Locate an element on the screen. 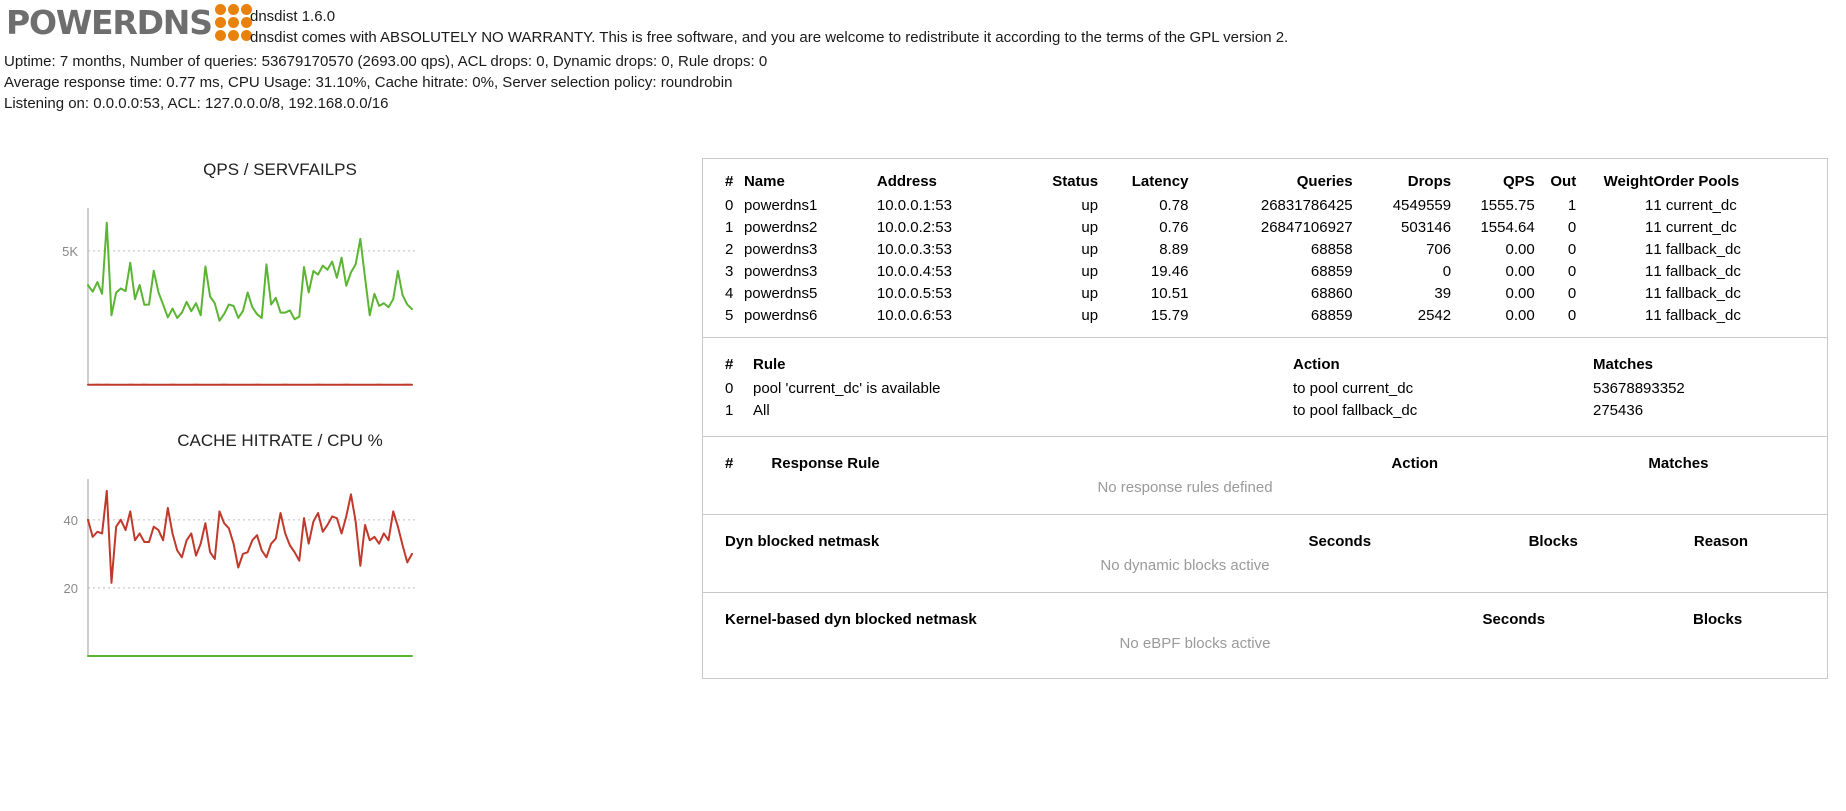  rule-row: 1 All to pool fallback_dc 275436 is located at coordinates (1265, 411).